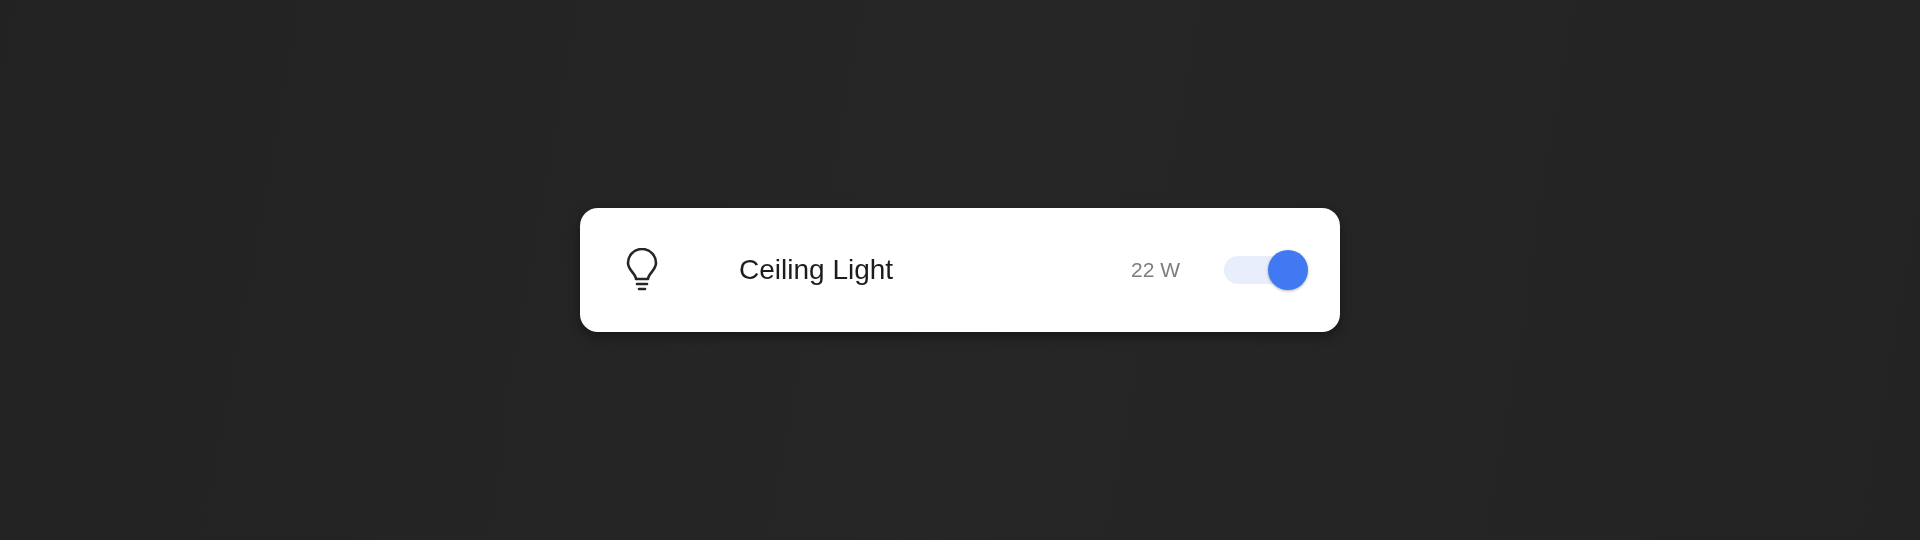  What do you see at coordinates (642, 270) in the screenshot?
I see `light-bulb-icon` at bounding box center [642, 270].